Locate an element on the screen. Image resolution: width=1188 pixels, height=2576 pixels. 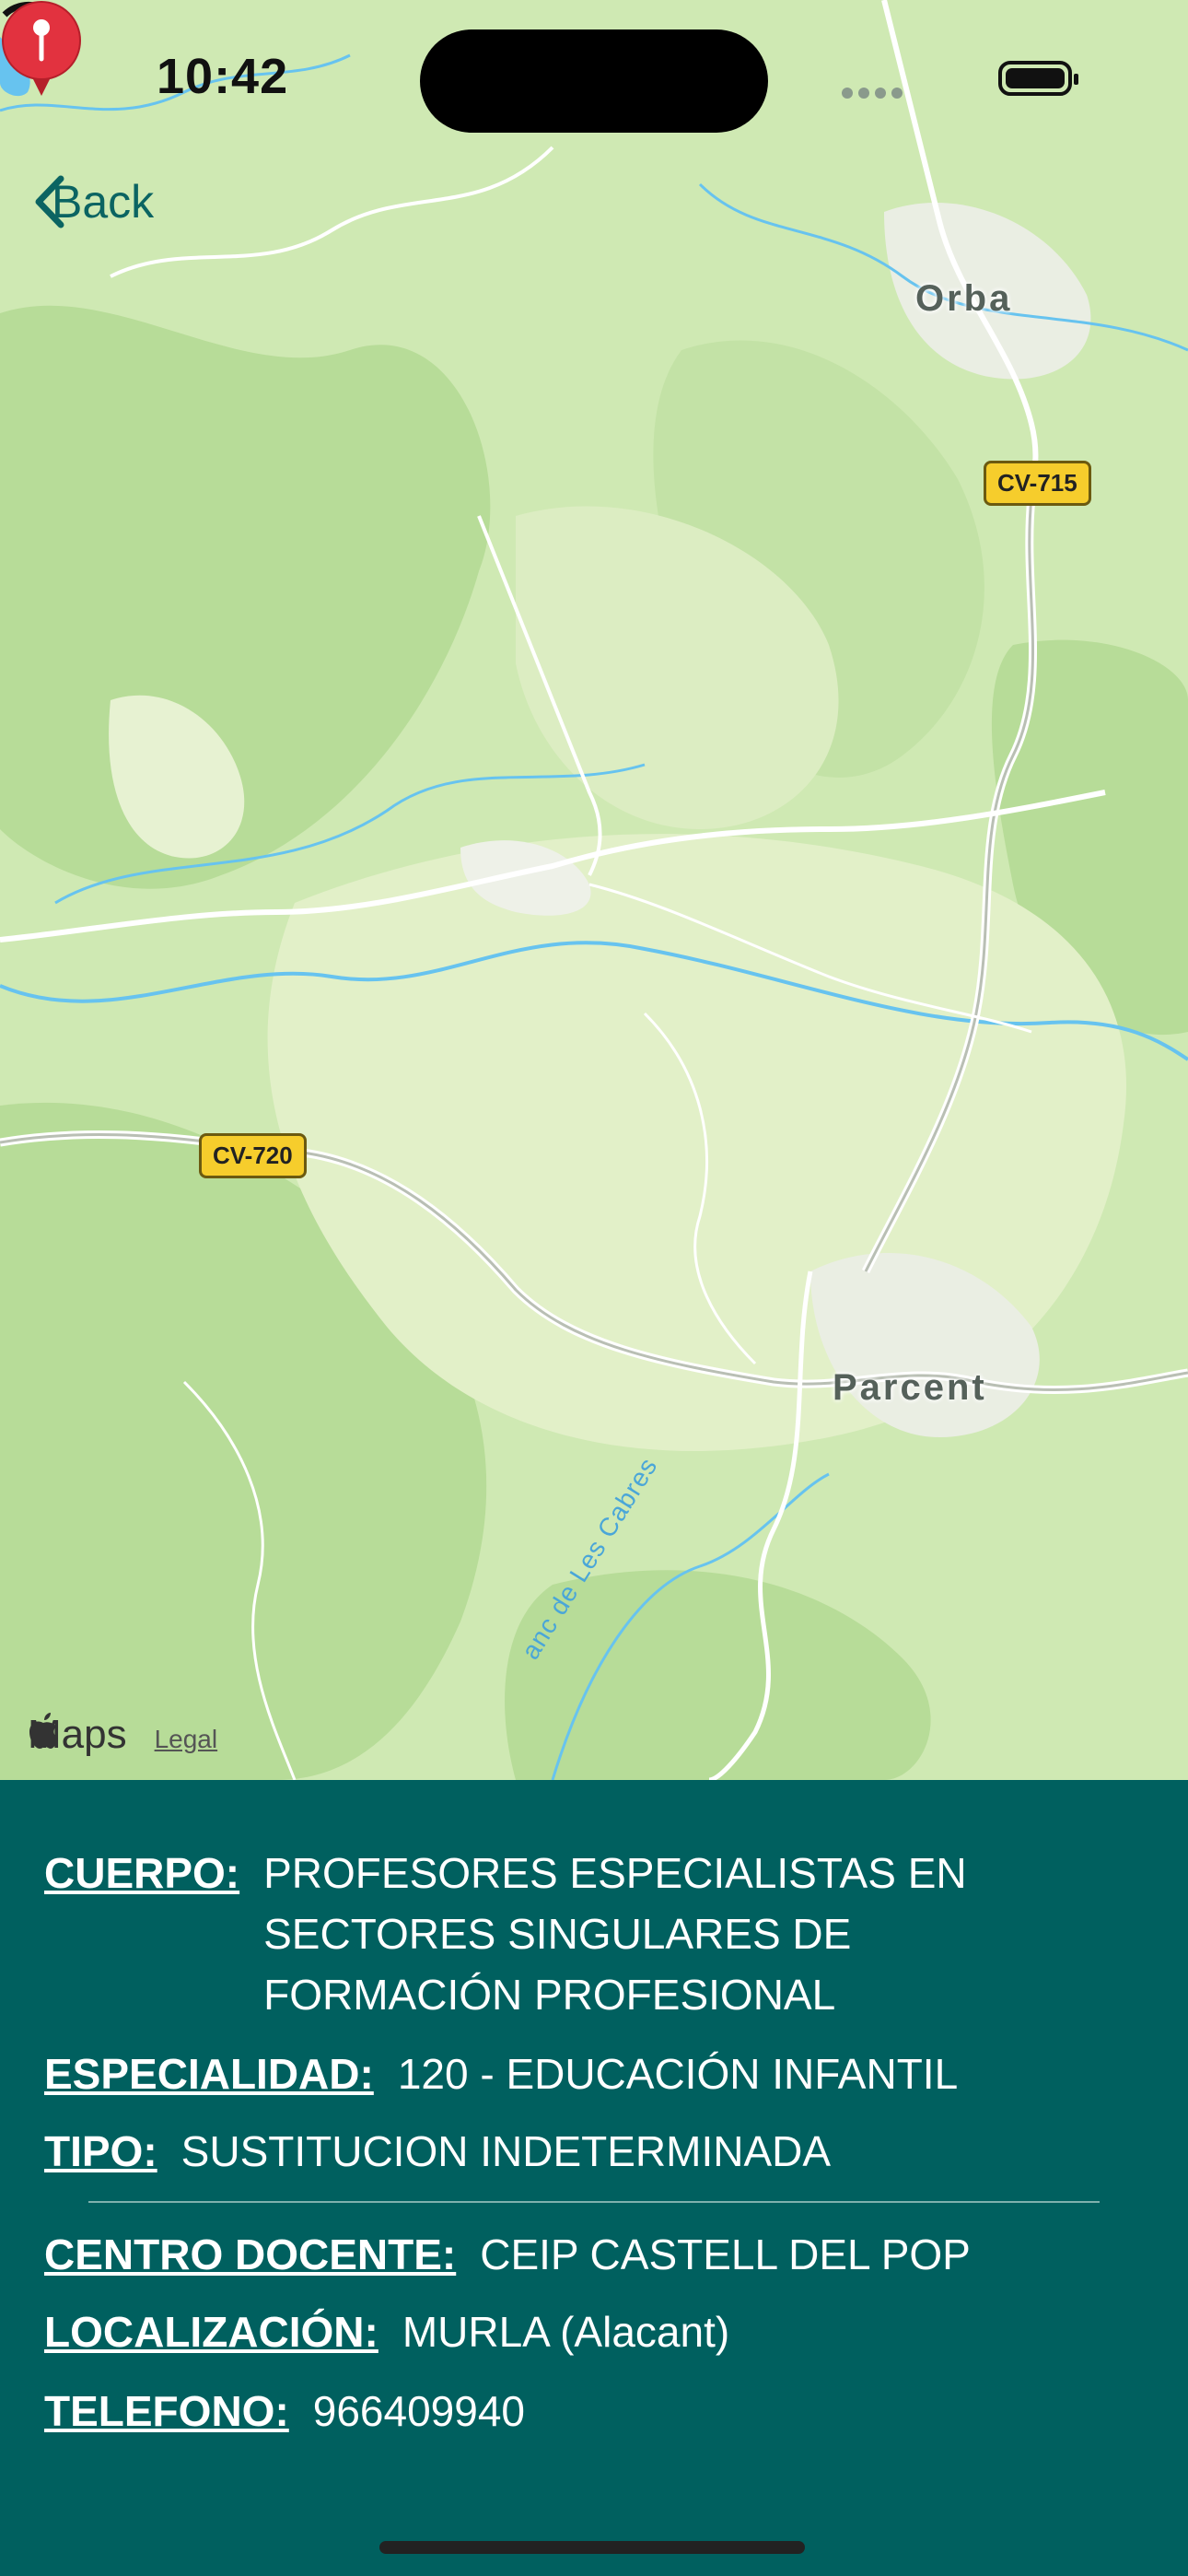
map-pin-icon is located at coordinates (41, 49).